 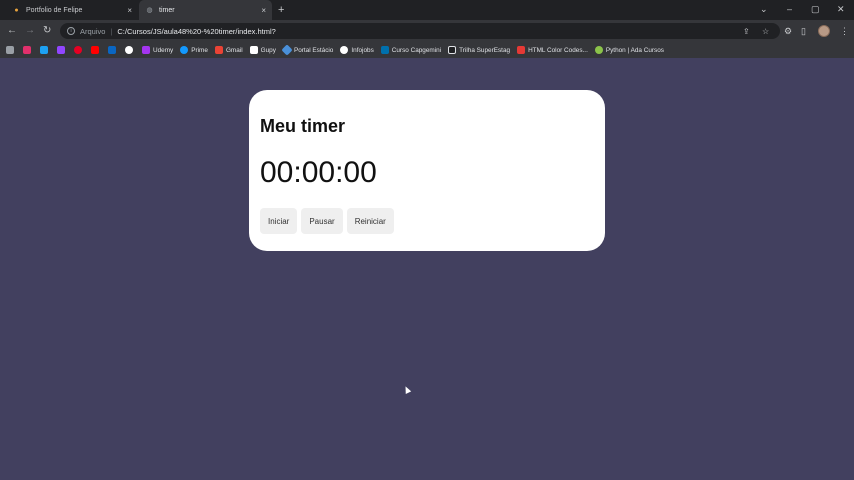 I want to click on ada-cursos-icon, so click(x=598, y=50).